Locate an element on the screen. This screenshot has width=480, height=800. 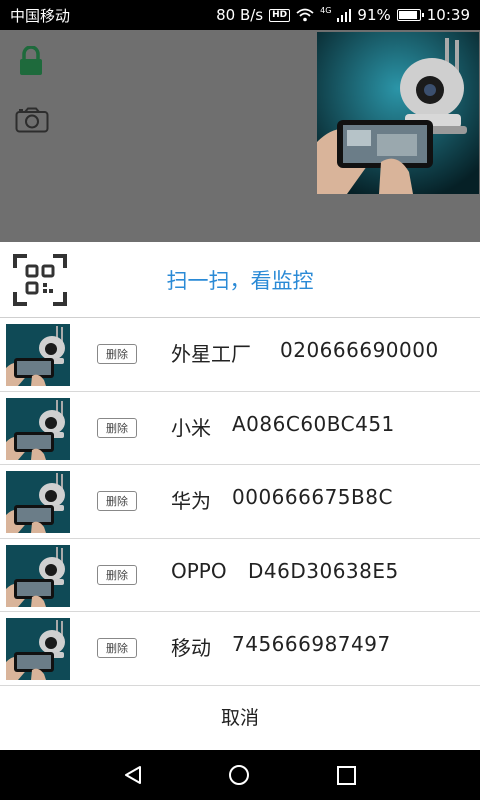
camera-icon is located at coordinates (32, 120).